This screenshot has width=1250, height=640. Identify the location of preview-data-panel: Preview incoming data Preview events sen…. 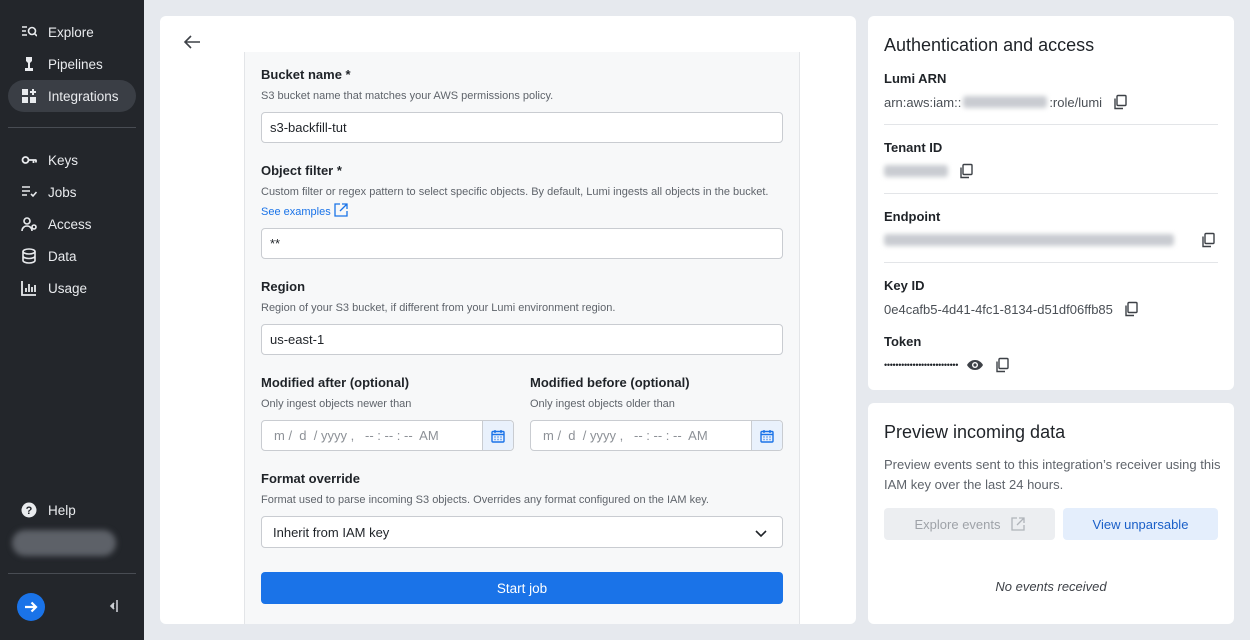
(1051, 513).